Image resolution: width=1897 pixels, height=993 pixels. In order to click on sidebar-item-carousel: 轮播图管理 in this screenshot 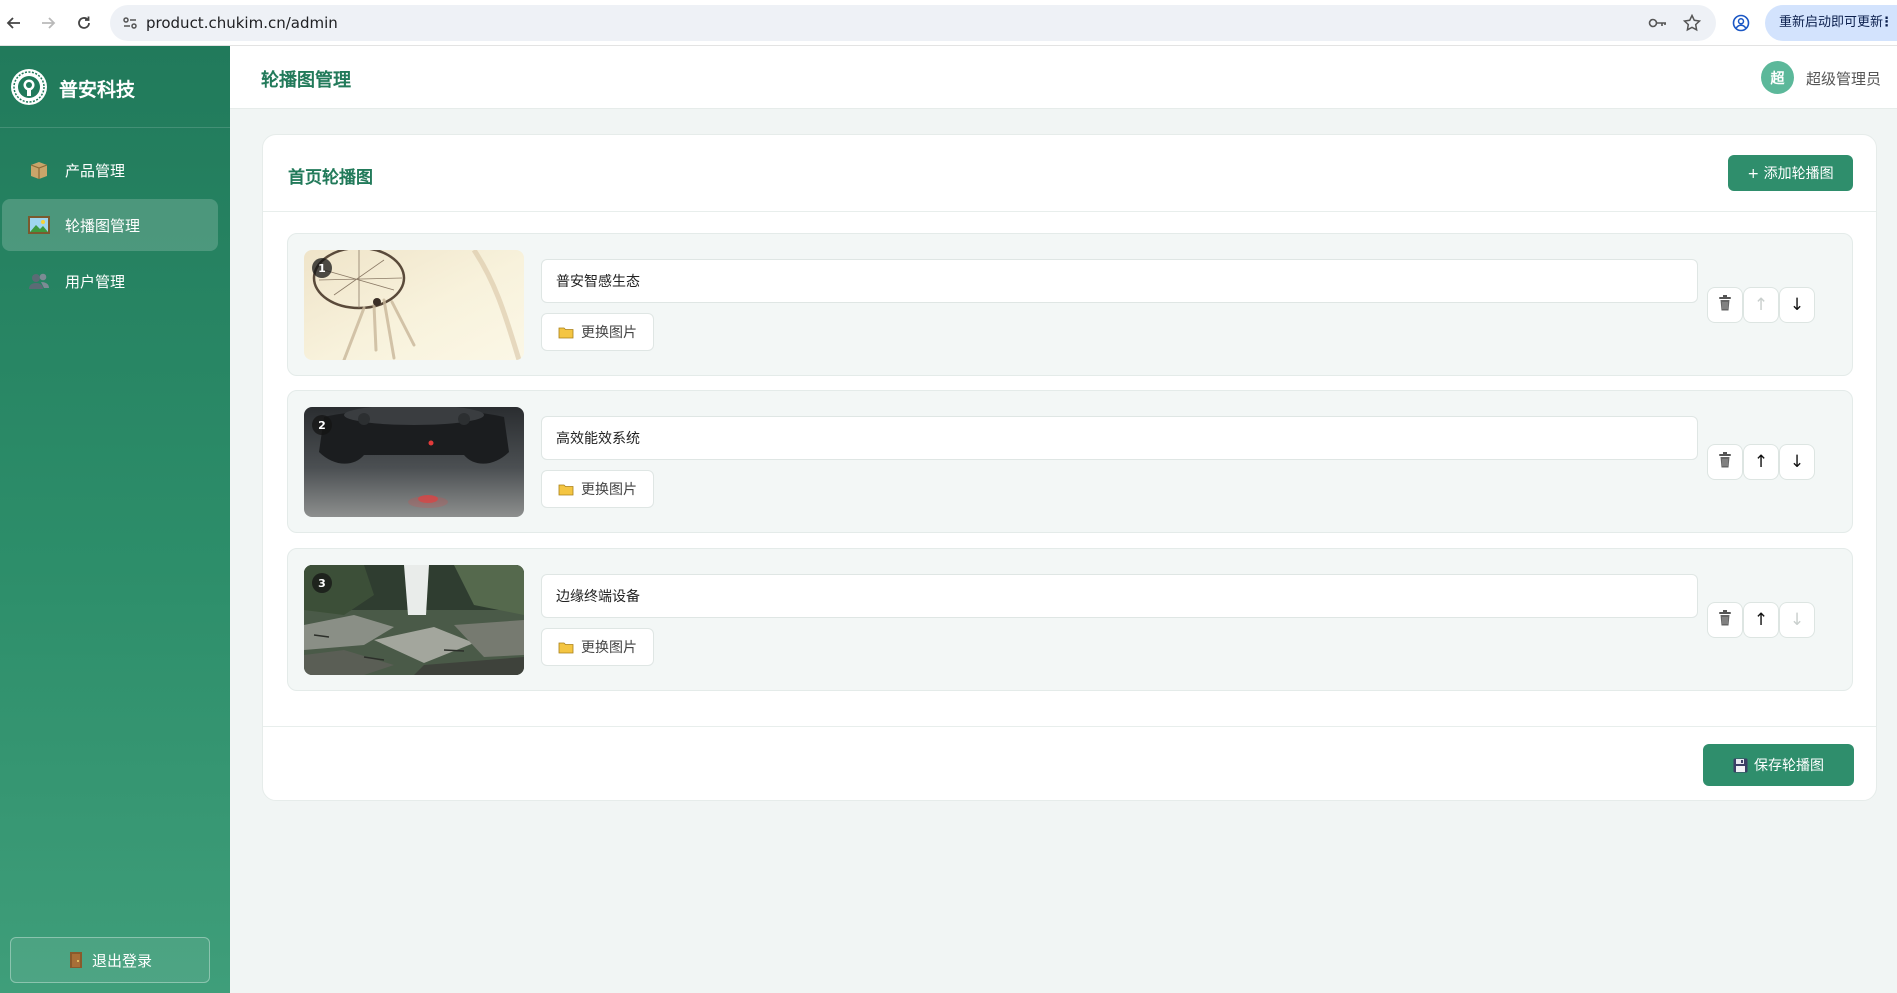, I will do `click(110, 225)`.